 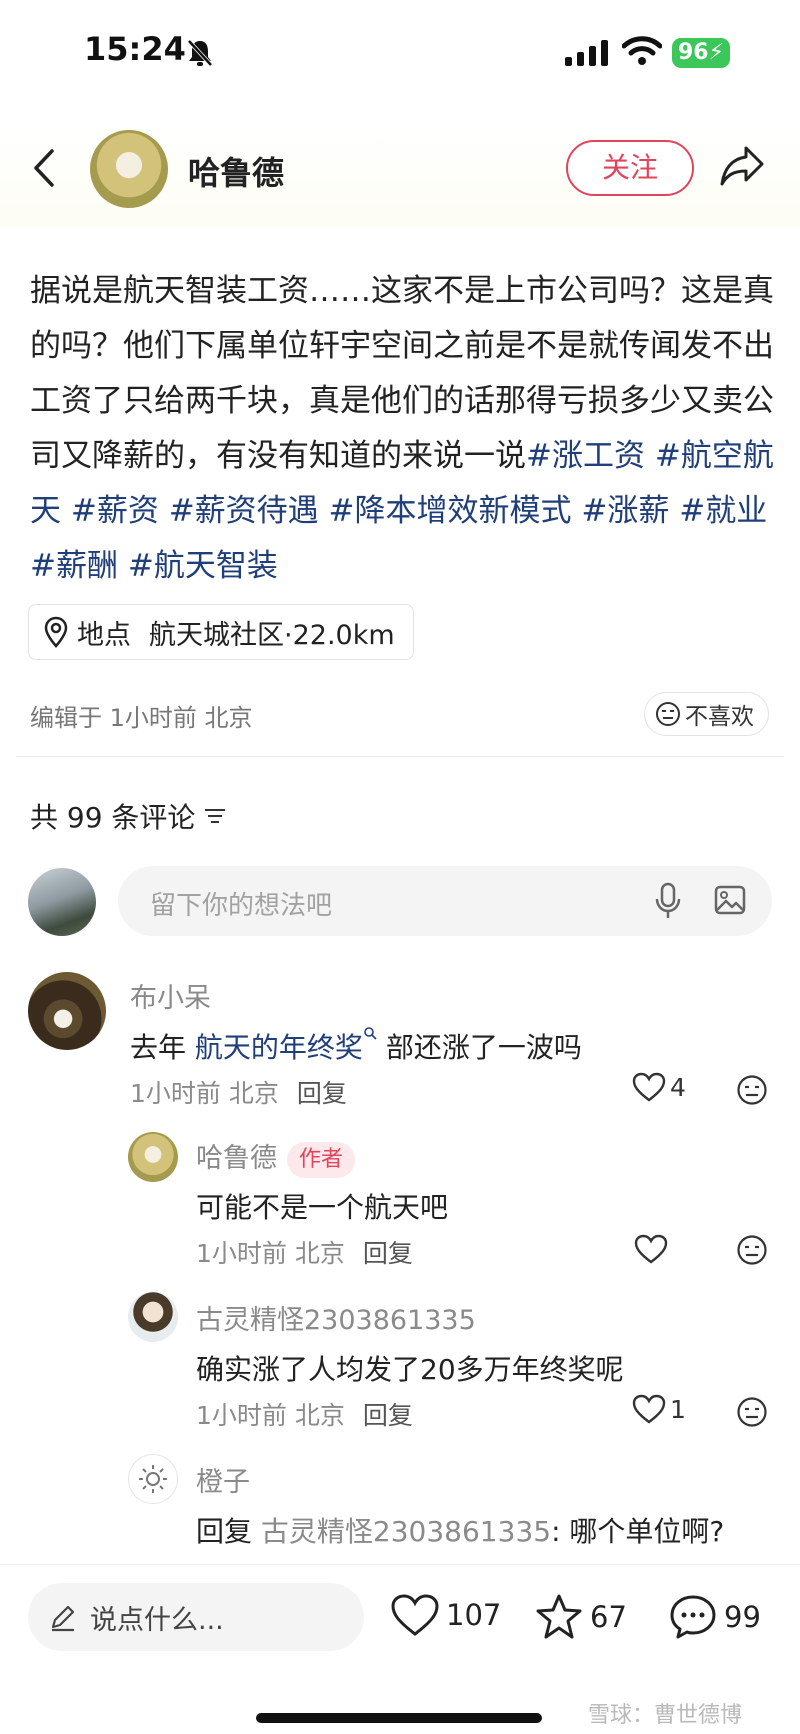 What do you see at coordinates (400, 1649) in the screenshot?
I see `bottom-bar: 说点什么... 107 67 99 雪球：曹世德博` at bounding box center [400, 1649].